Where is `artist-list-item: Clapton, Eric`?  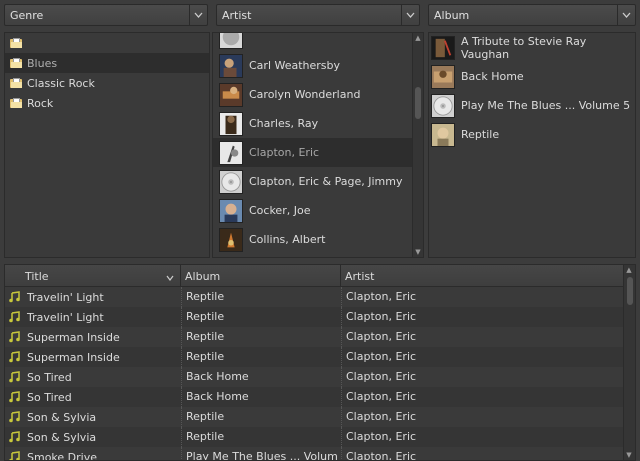
artist-list-item: Clapton, Eric is located at coordinates (313, 152).